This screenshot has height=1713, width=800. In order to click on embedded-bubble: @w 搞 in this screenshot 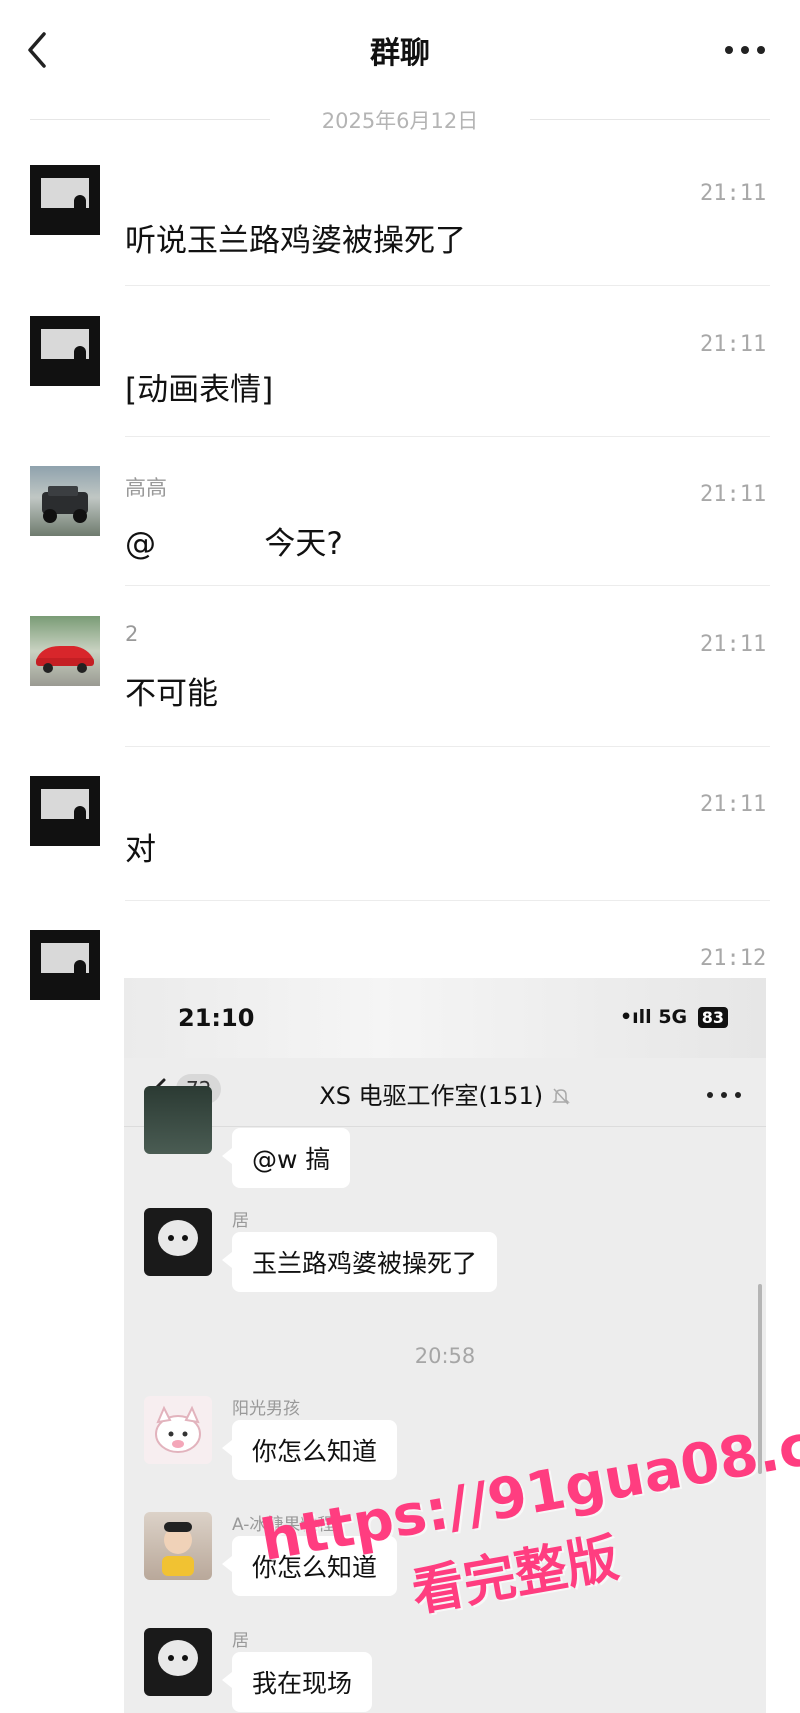, I will do `click(286, 1158)`.